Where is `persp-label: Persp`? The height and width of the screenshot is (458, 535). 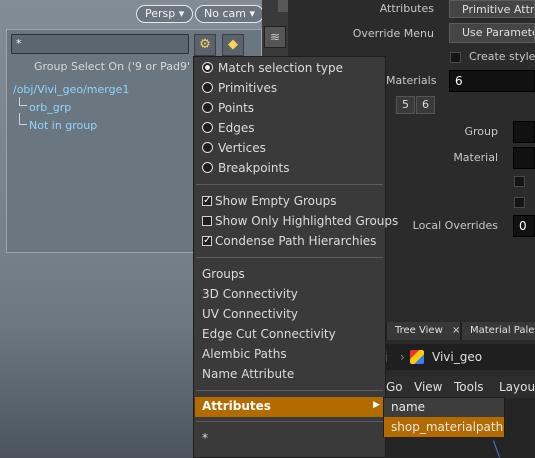 persp-label: Persp is located at coordinates (160, 13).